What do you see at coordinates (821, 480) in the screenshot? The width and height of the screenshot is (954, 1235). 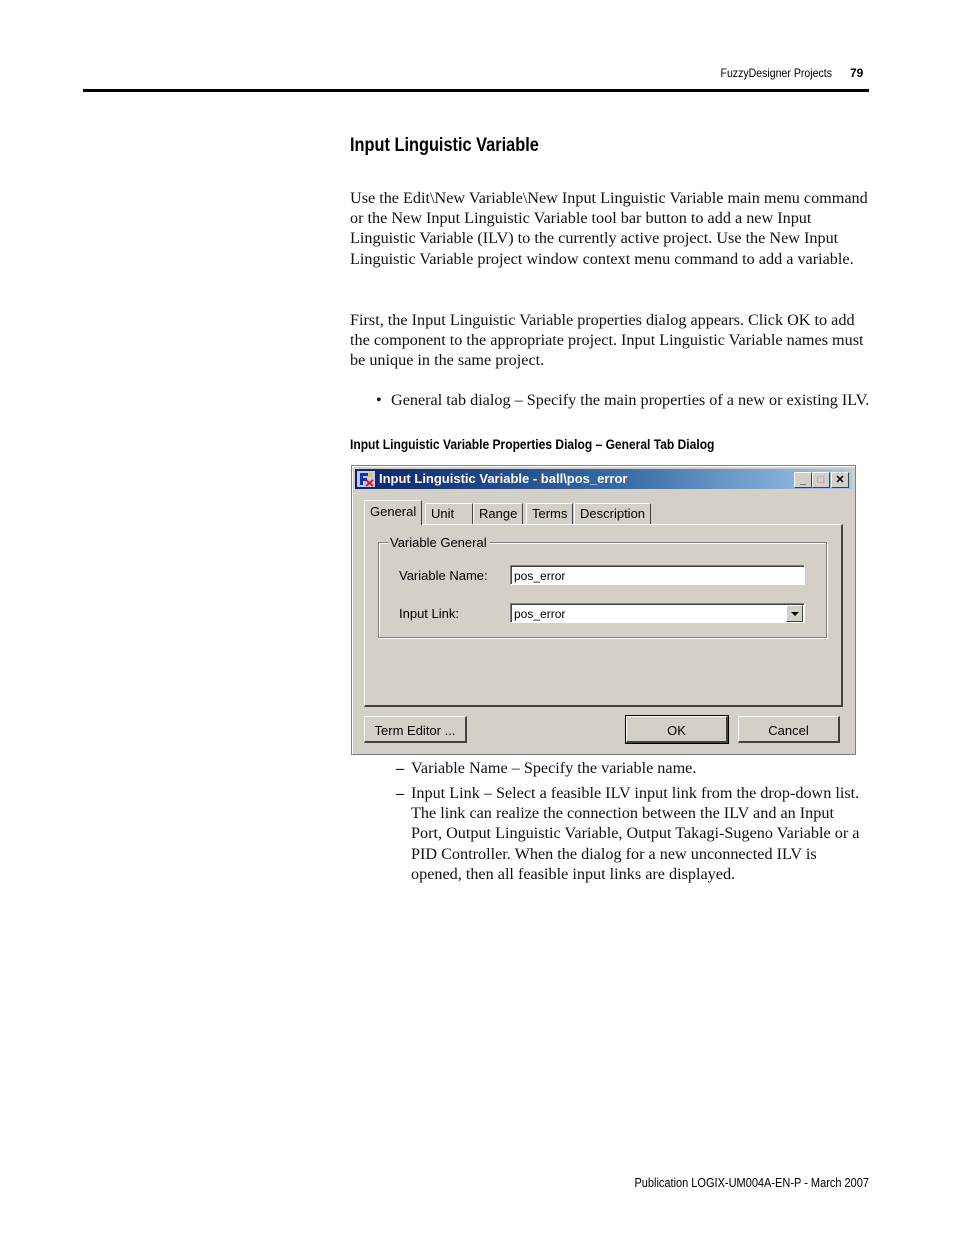 I see `maximize-button: □` at bounding box center [821, 480].